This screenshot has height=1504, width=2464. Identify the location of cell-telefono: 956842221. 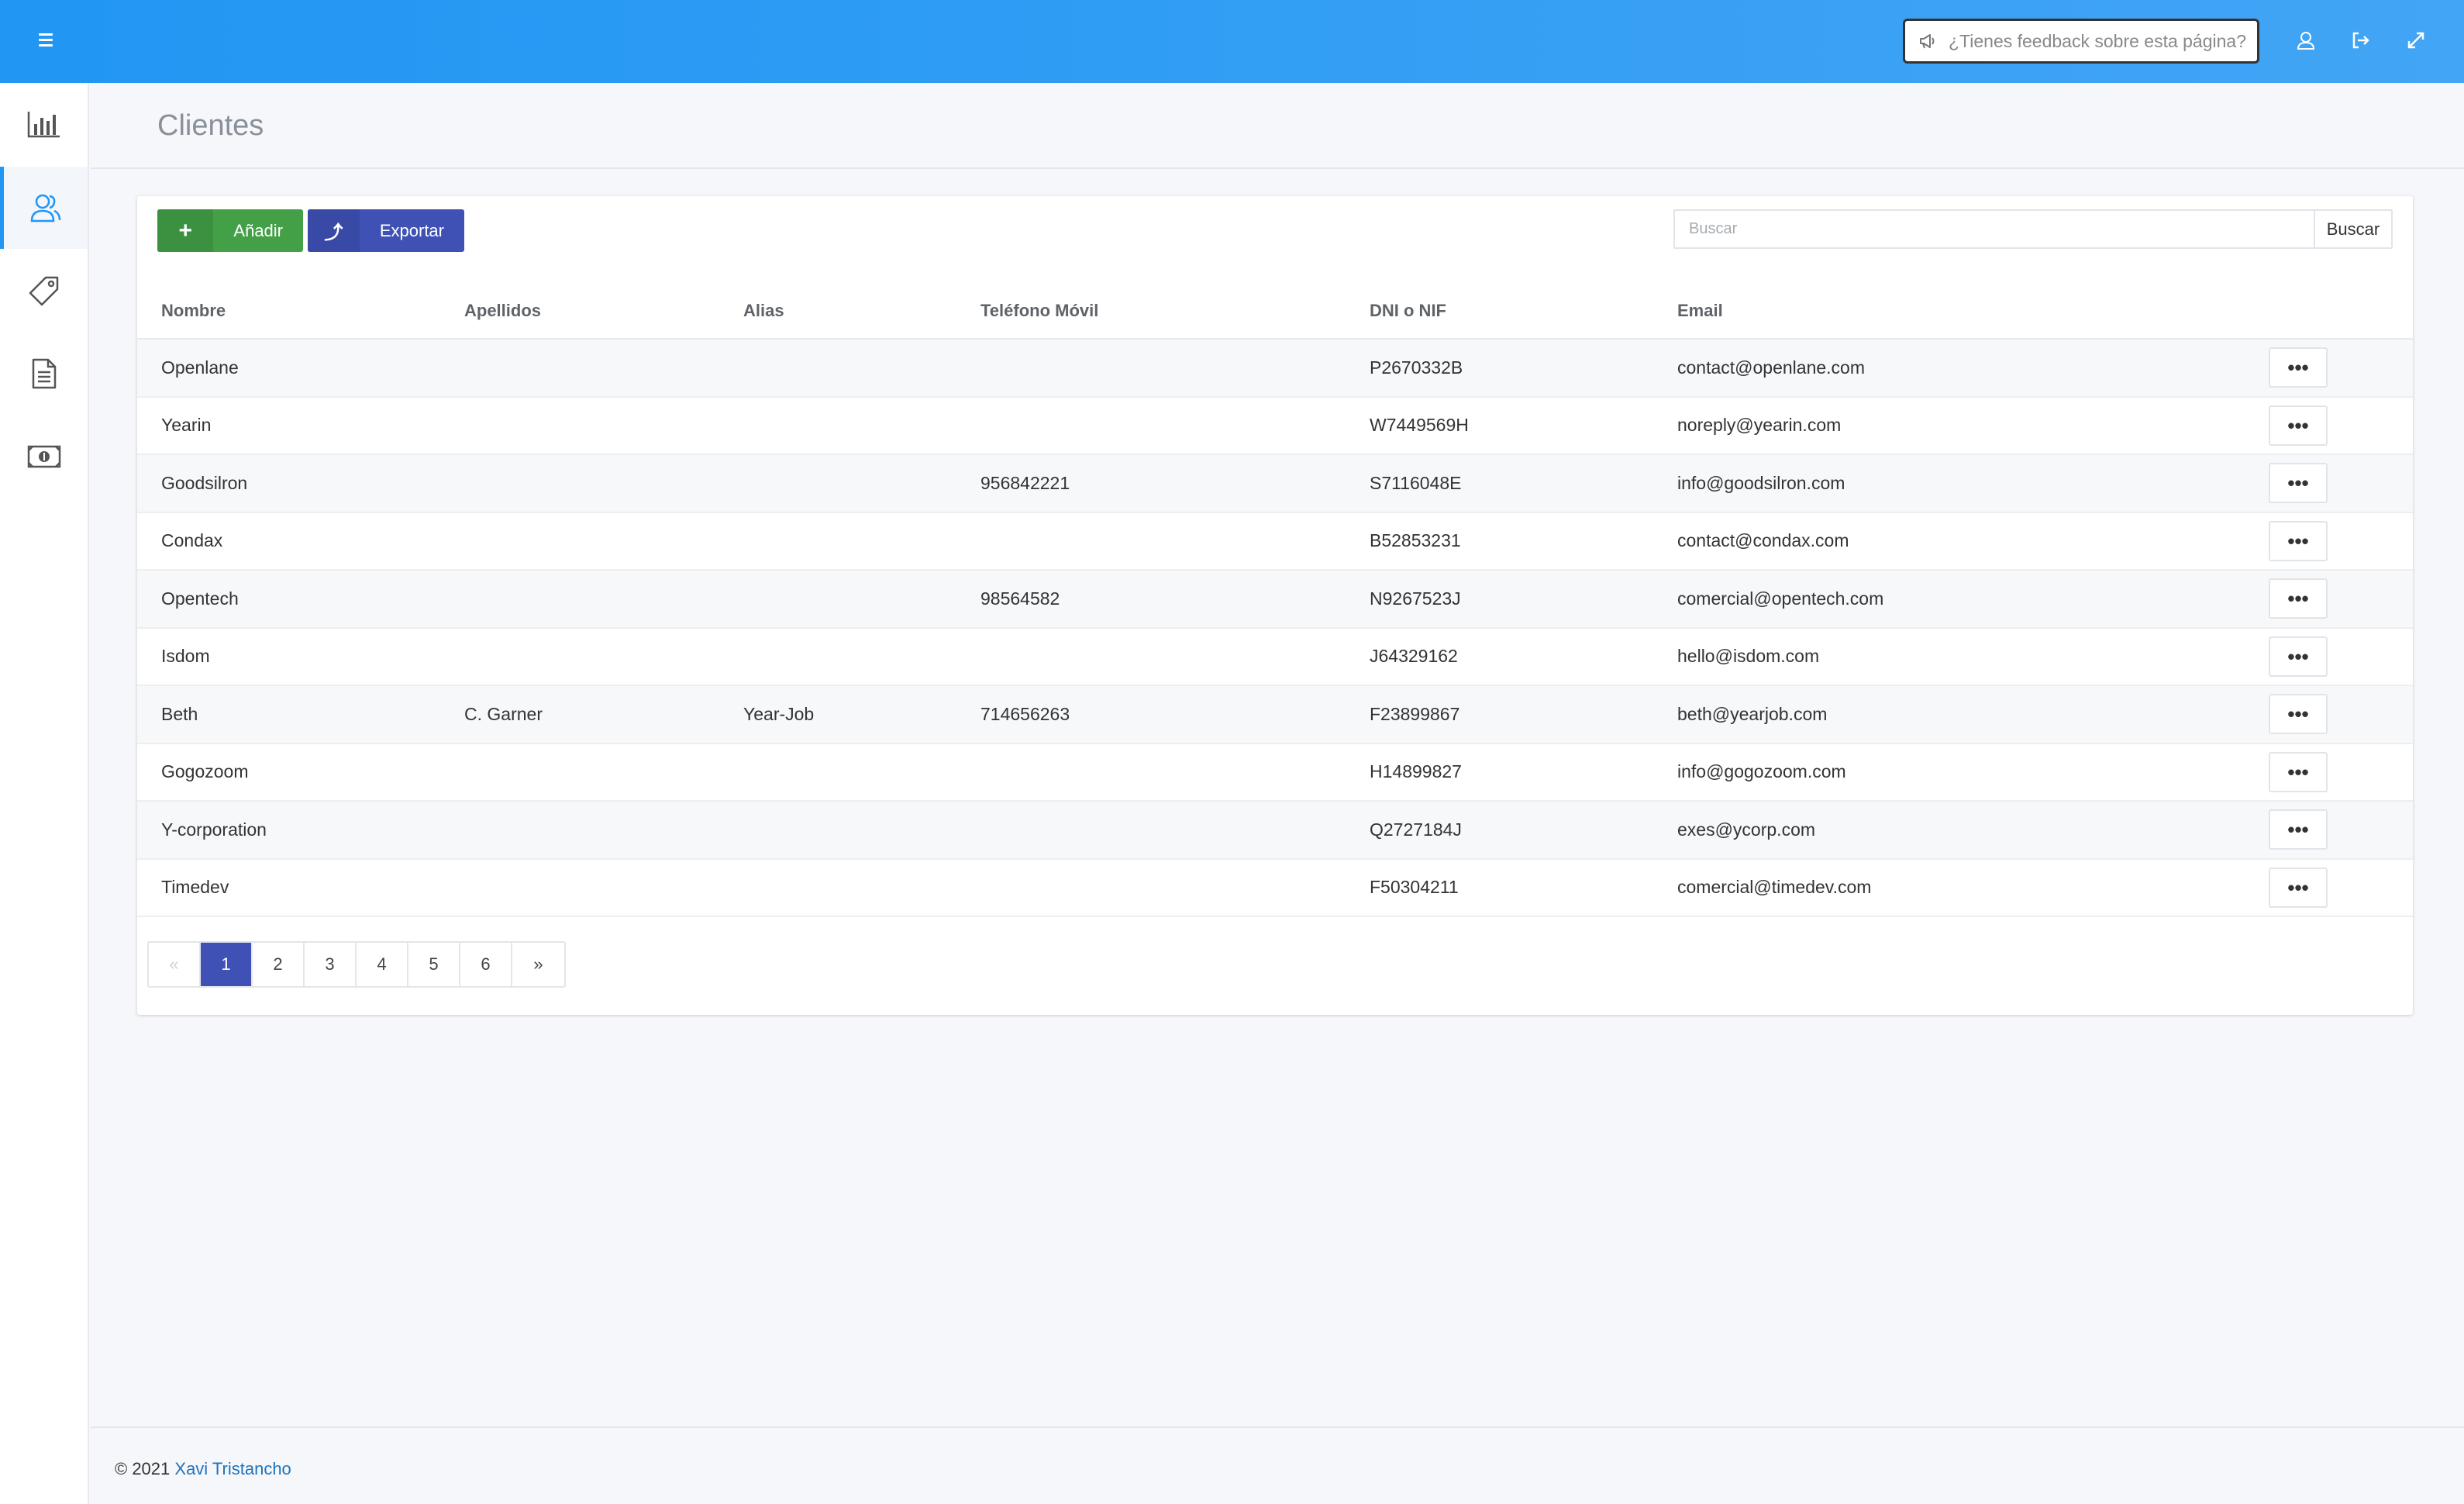
(1175, 484).